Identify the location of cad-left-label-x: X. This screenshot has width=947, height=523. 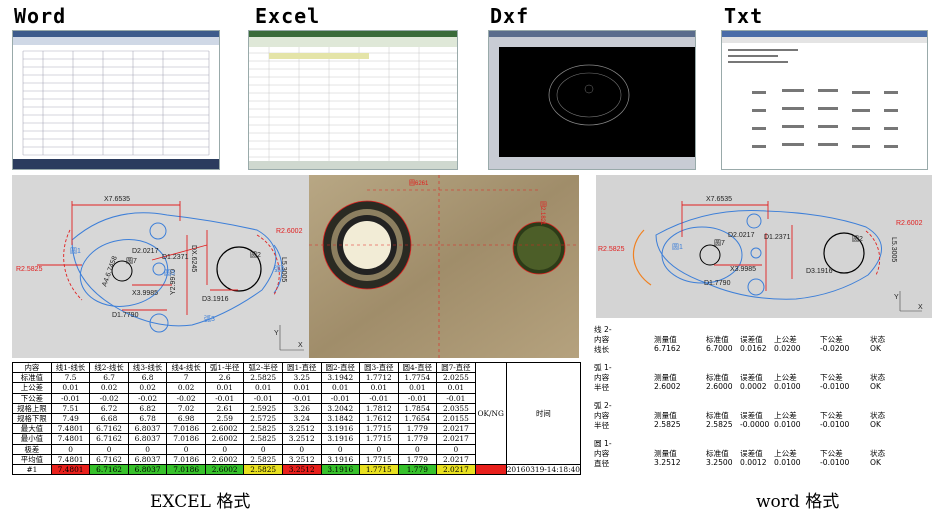
(300, 345).